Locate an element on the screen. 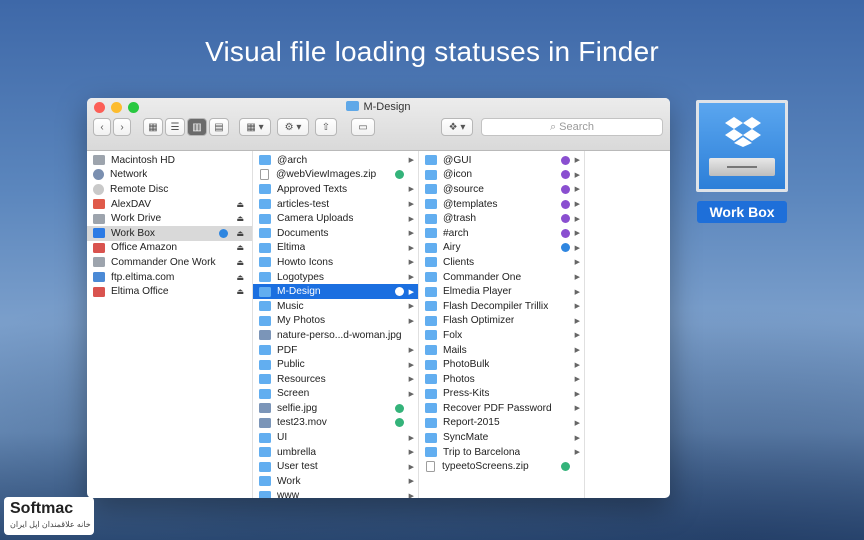 The height and width of the screenshot is (540, 864). back-button: ‹ is located at coordinates (102, 127).